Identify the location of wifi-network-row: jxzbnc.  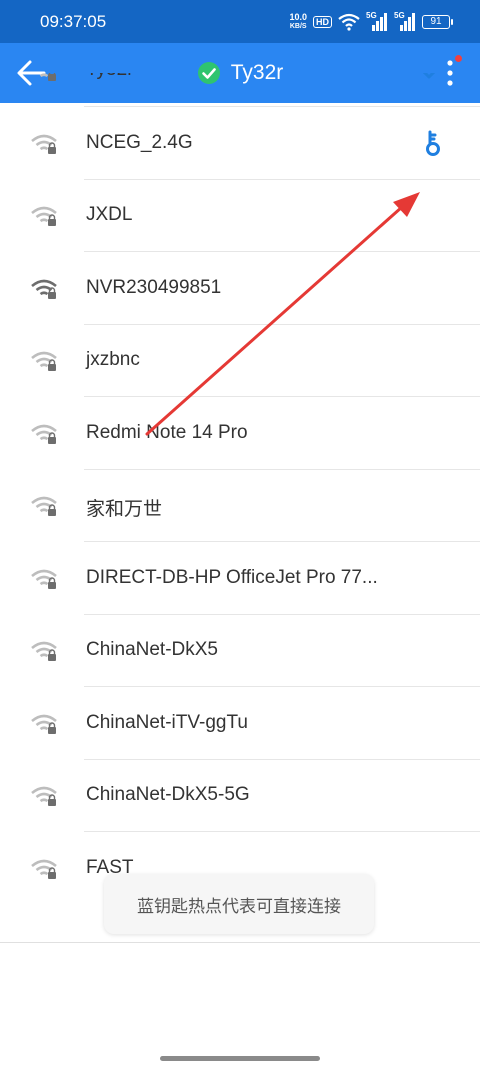
(240, 361).